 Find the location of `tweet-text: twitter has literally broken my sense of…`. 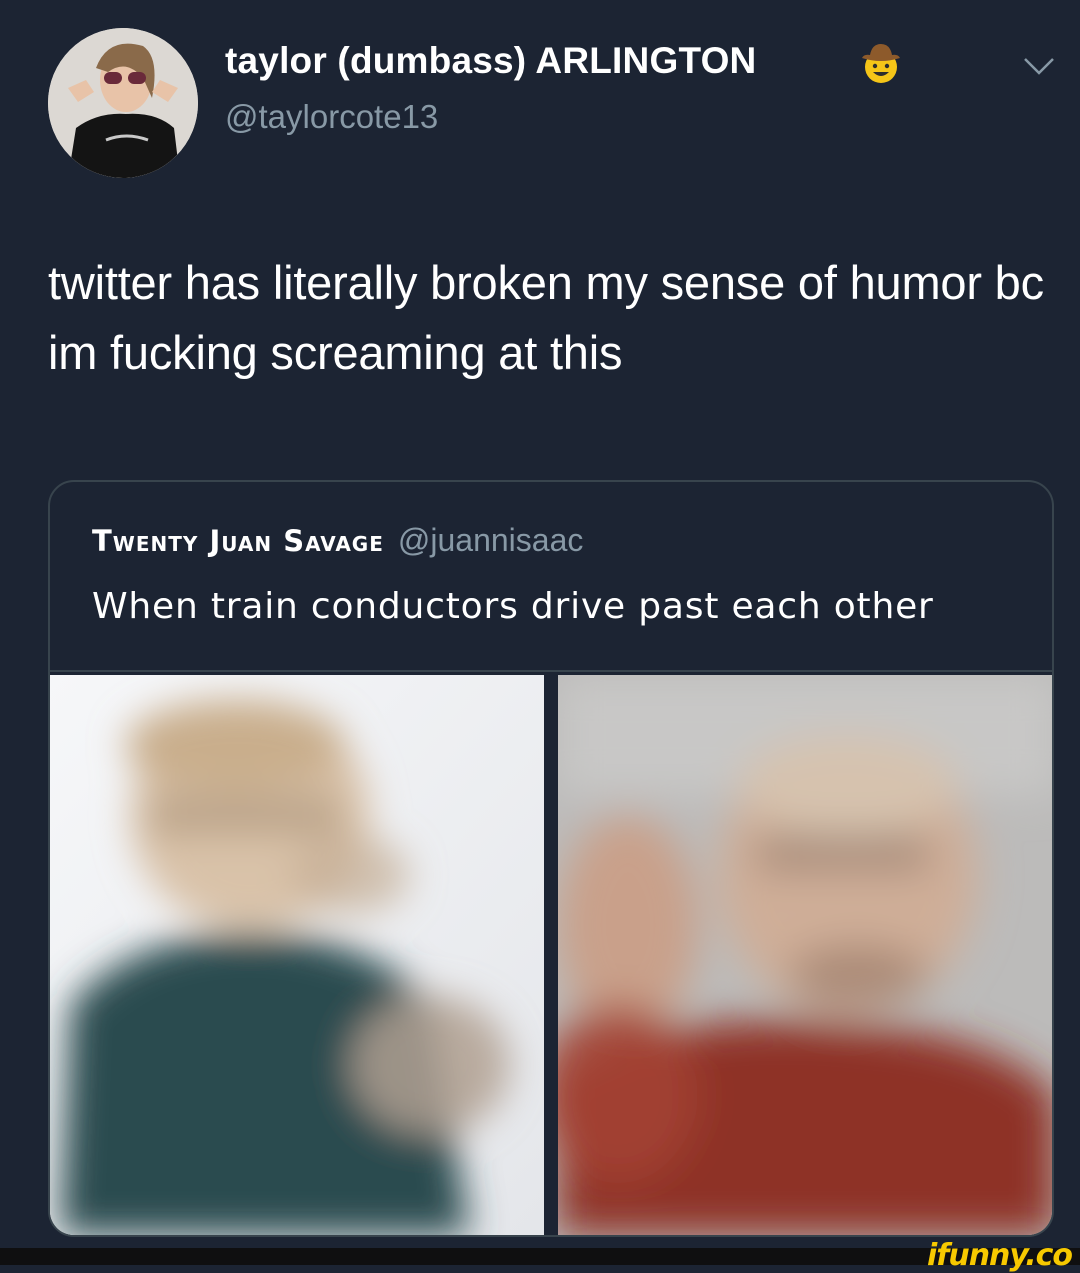

tweet-text: twitter has literally broken my sense of… is located at coordinates (546, 317).